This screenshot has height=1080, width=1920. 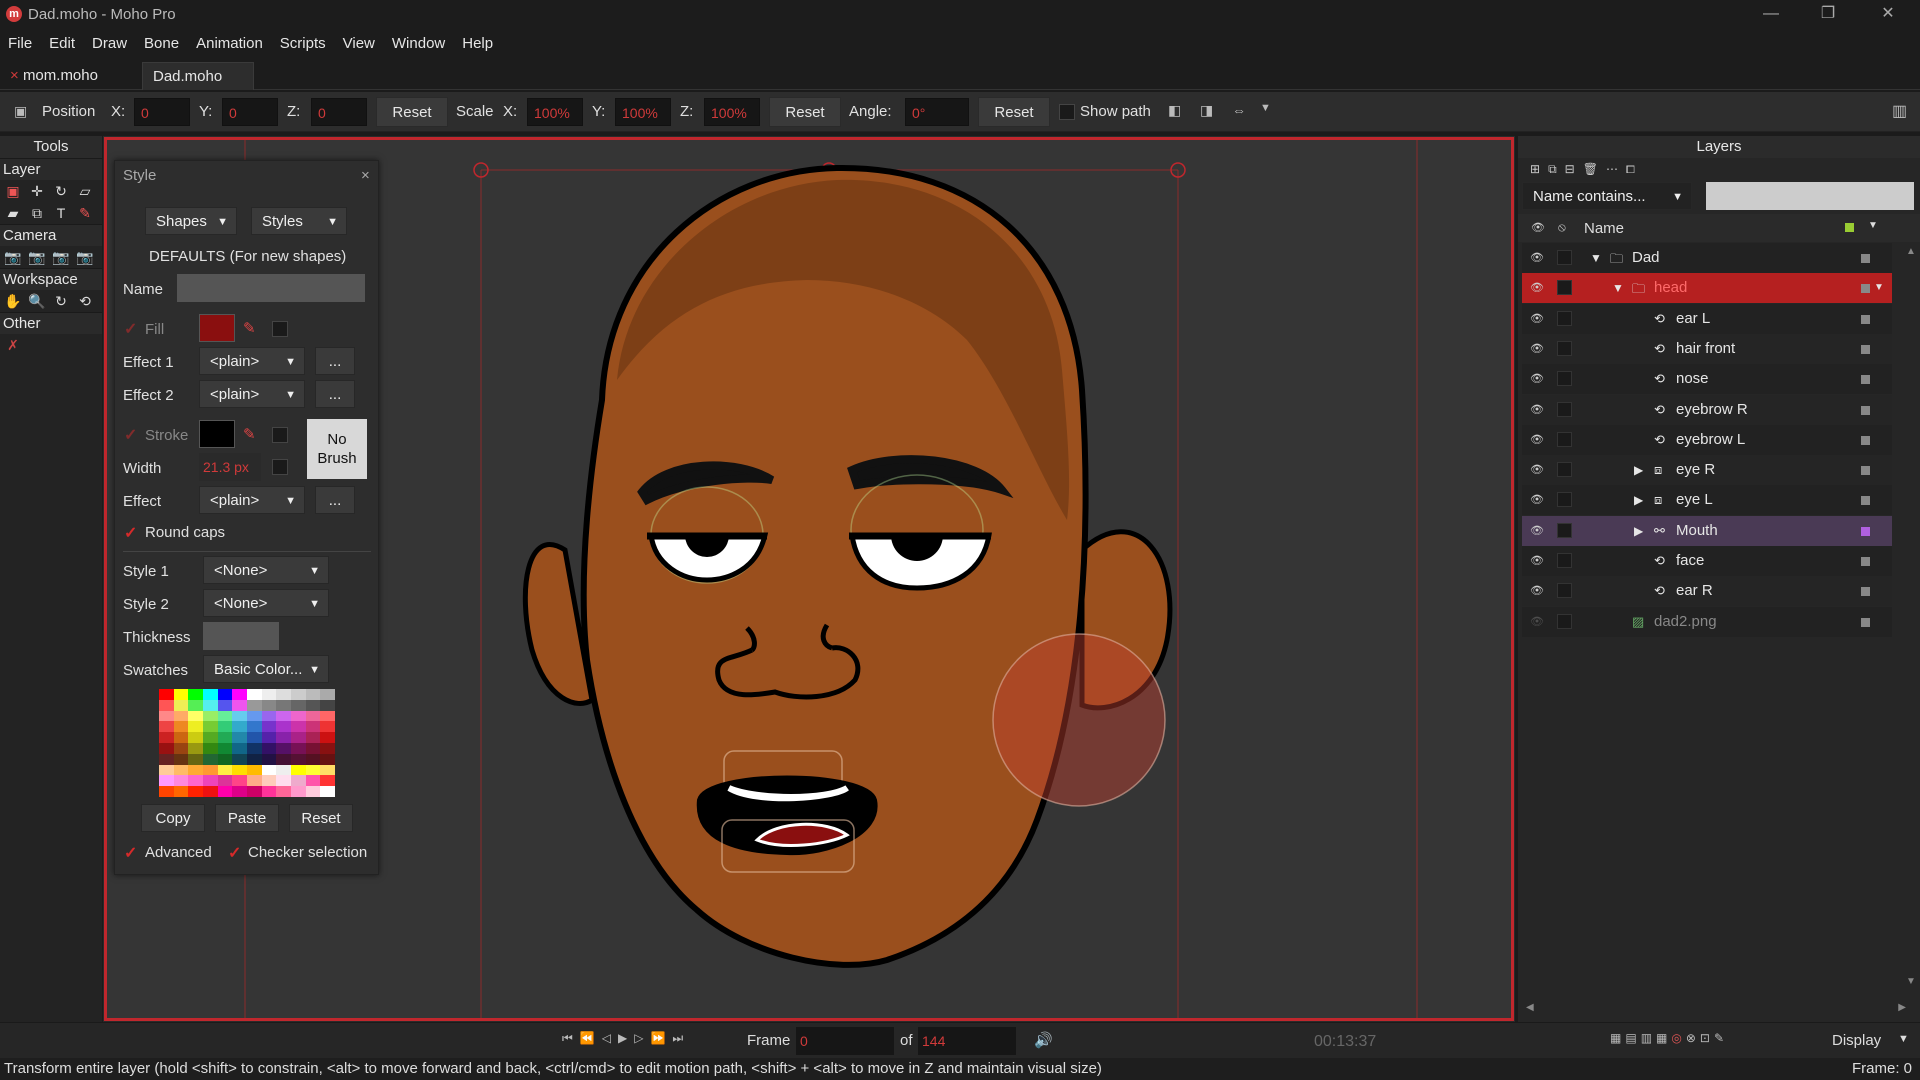 What do you see at coordinates (280, 467) in the screenshot?
I see `width-extra-checkbox` at bounding box center [280, 467].